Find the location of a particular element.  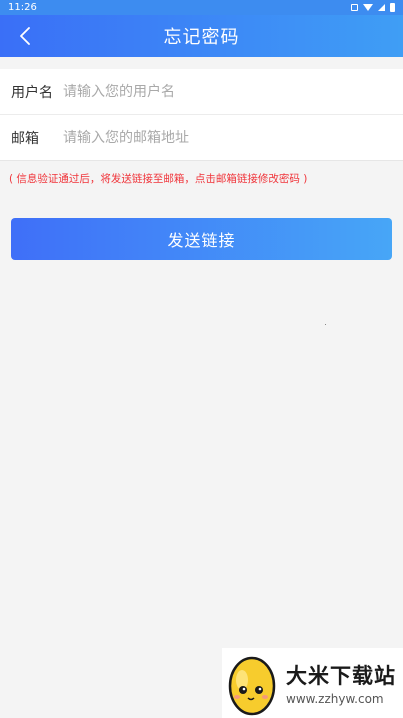

username-label: 用户名 is located at coordinates (32, 92).